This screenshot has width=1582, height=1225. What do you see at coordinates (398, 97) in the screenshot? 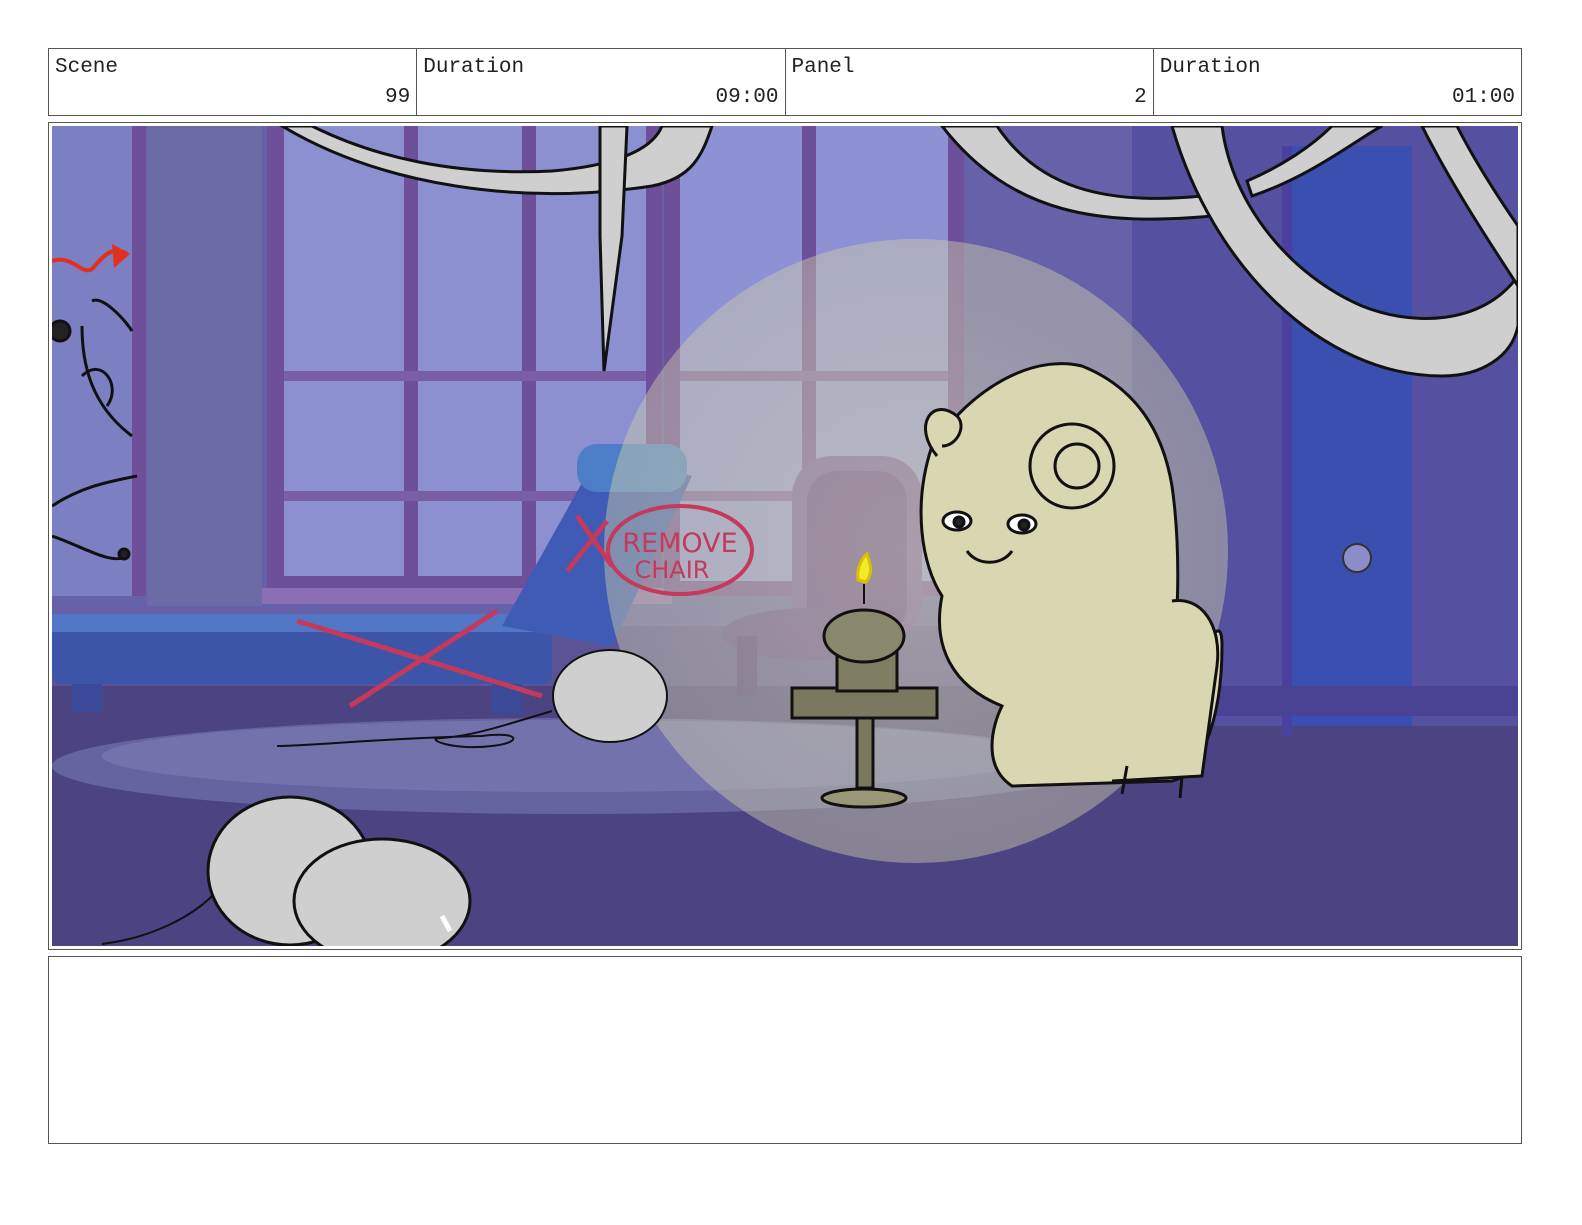
I see `scene-number: 99` at bounding box center [398, 97].